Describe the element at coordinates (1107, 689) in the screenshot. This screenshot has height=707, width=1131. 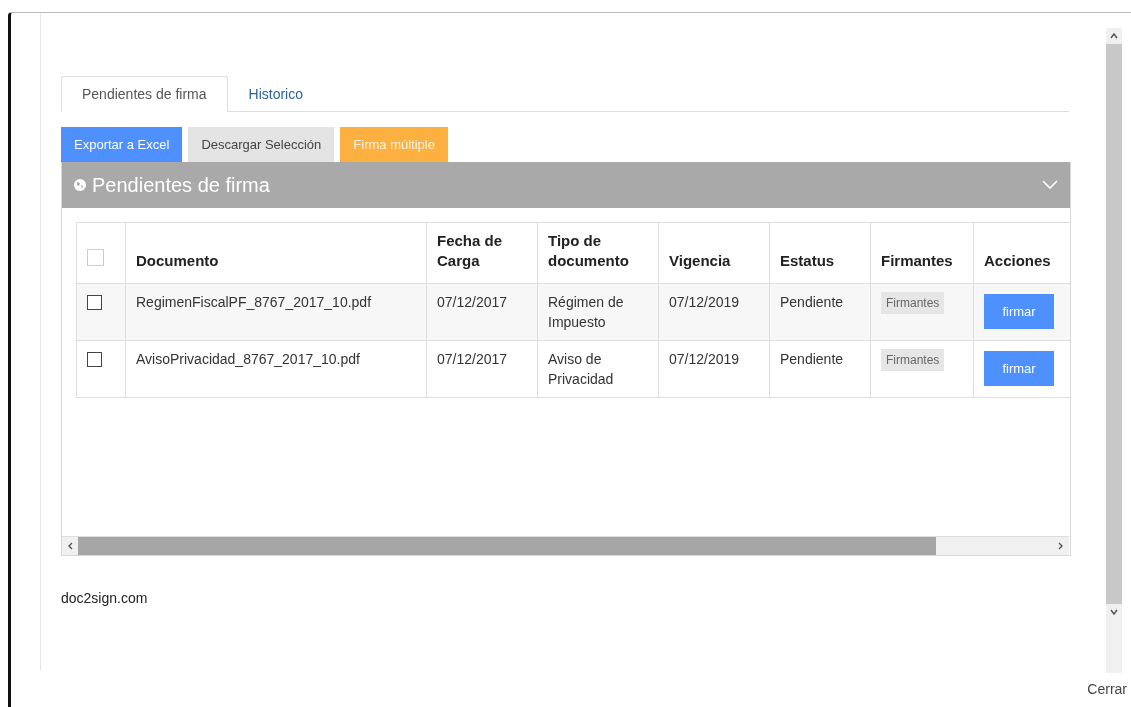
I see `close-link: Cerrar` at that location.